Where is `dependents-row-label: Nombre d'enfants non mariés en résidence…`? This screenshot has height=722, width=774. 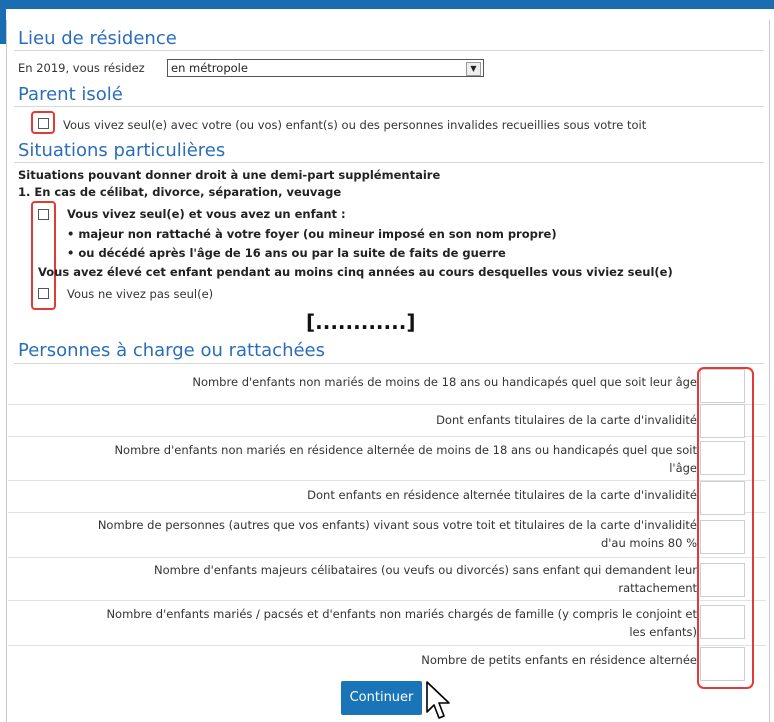
dependents-row-label: Nombre d'enfants non mariés en résidence… is located at coordinates (353, 459).